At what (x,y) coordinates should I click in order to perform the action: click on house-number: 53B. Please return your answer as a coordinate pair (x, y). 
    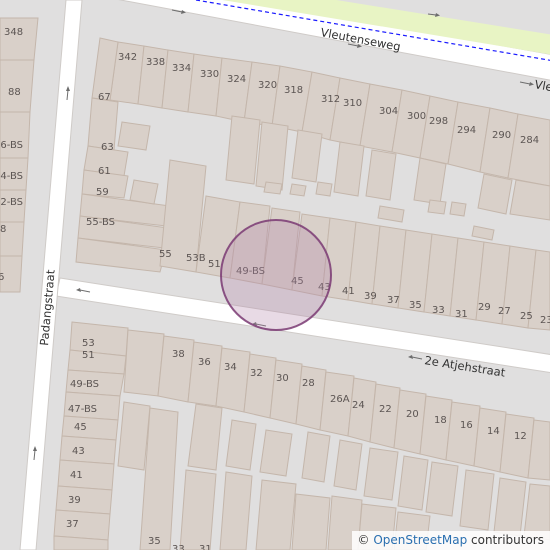
    Looking at the image, I should click on (196, 258).